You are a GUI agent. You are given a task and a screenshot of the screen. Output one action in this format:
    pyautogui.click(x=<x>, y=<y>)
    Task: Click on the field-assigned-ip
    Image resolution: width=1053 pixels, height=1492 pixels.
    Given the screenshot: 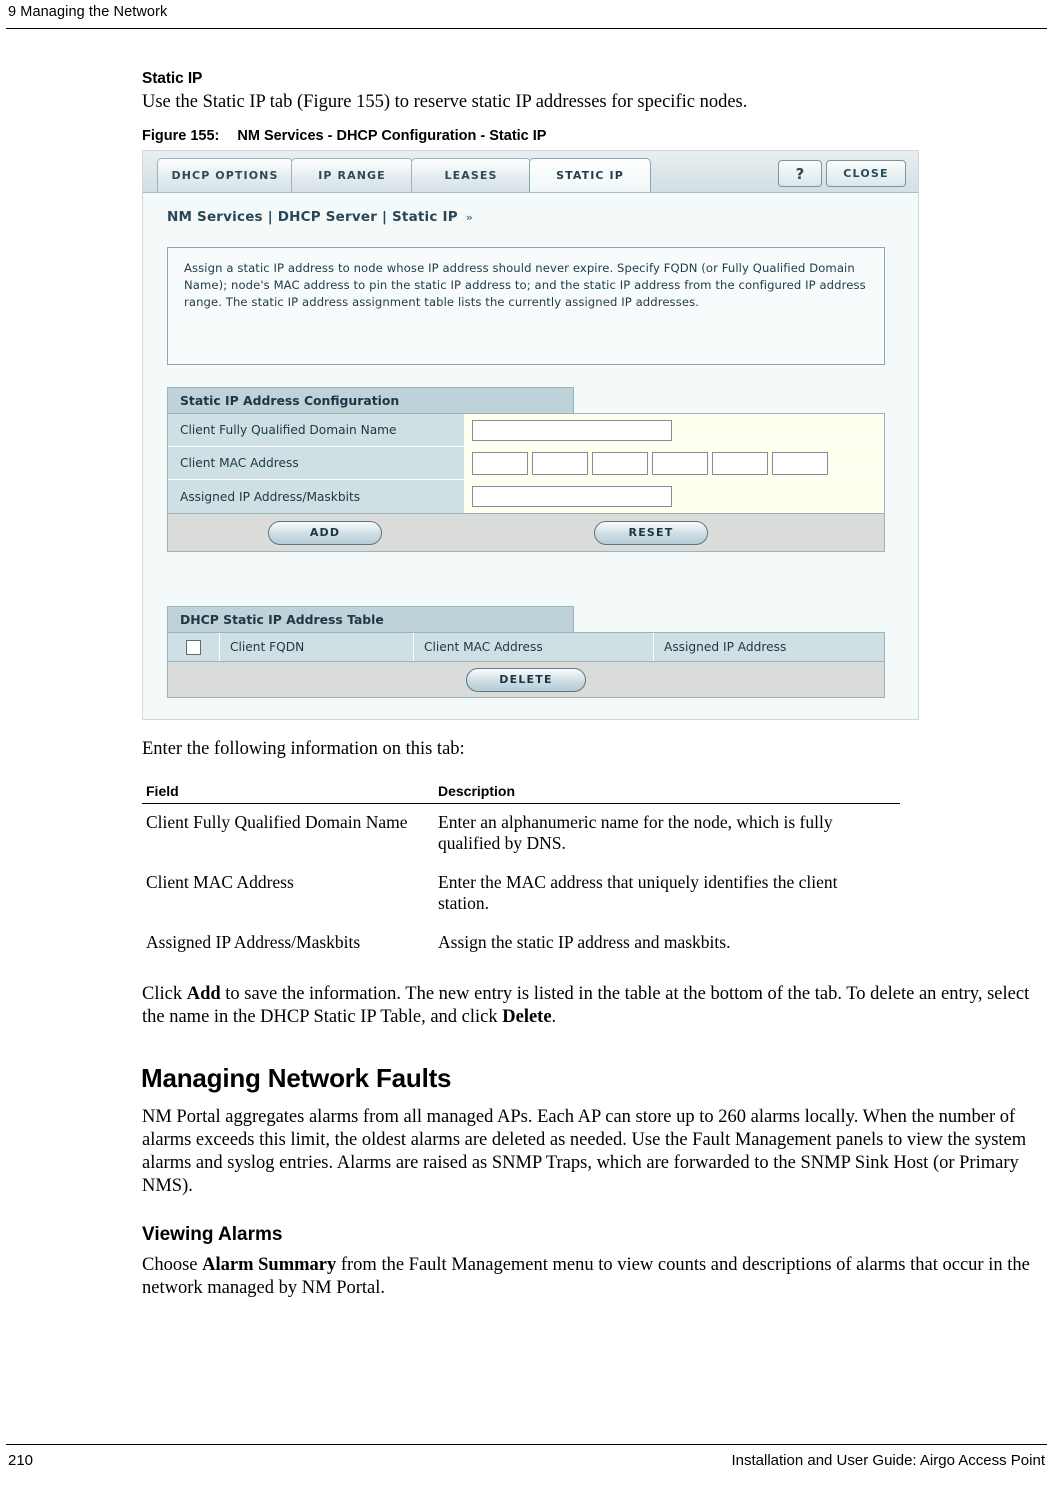 What is the action you would take?
    pyautogui.click(x=674, y=496)
    